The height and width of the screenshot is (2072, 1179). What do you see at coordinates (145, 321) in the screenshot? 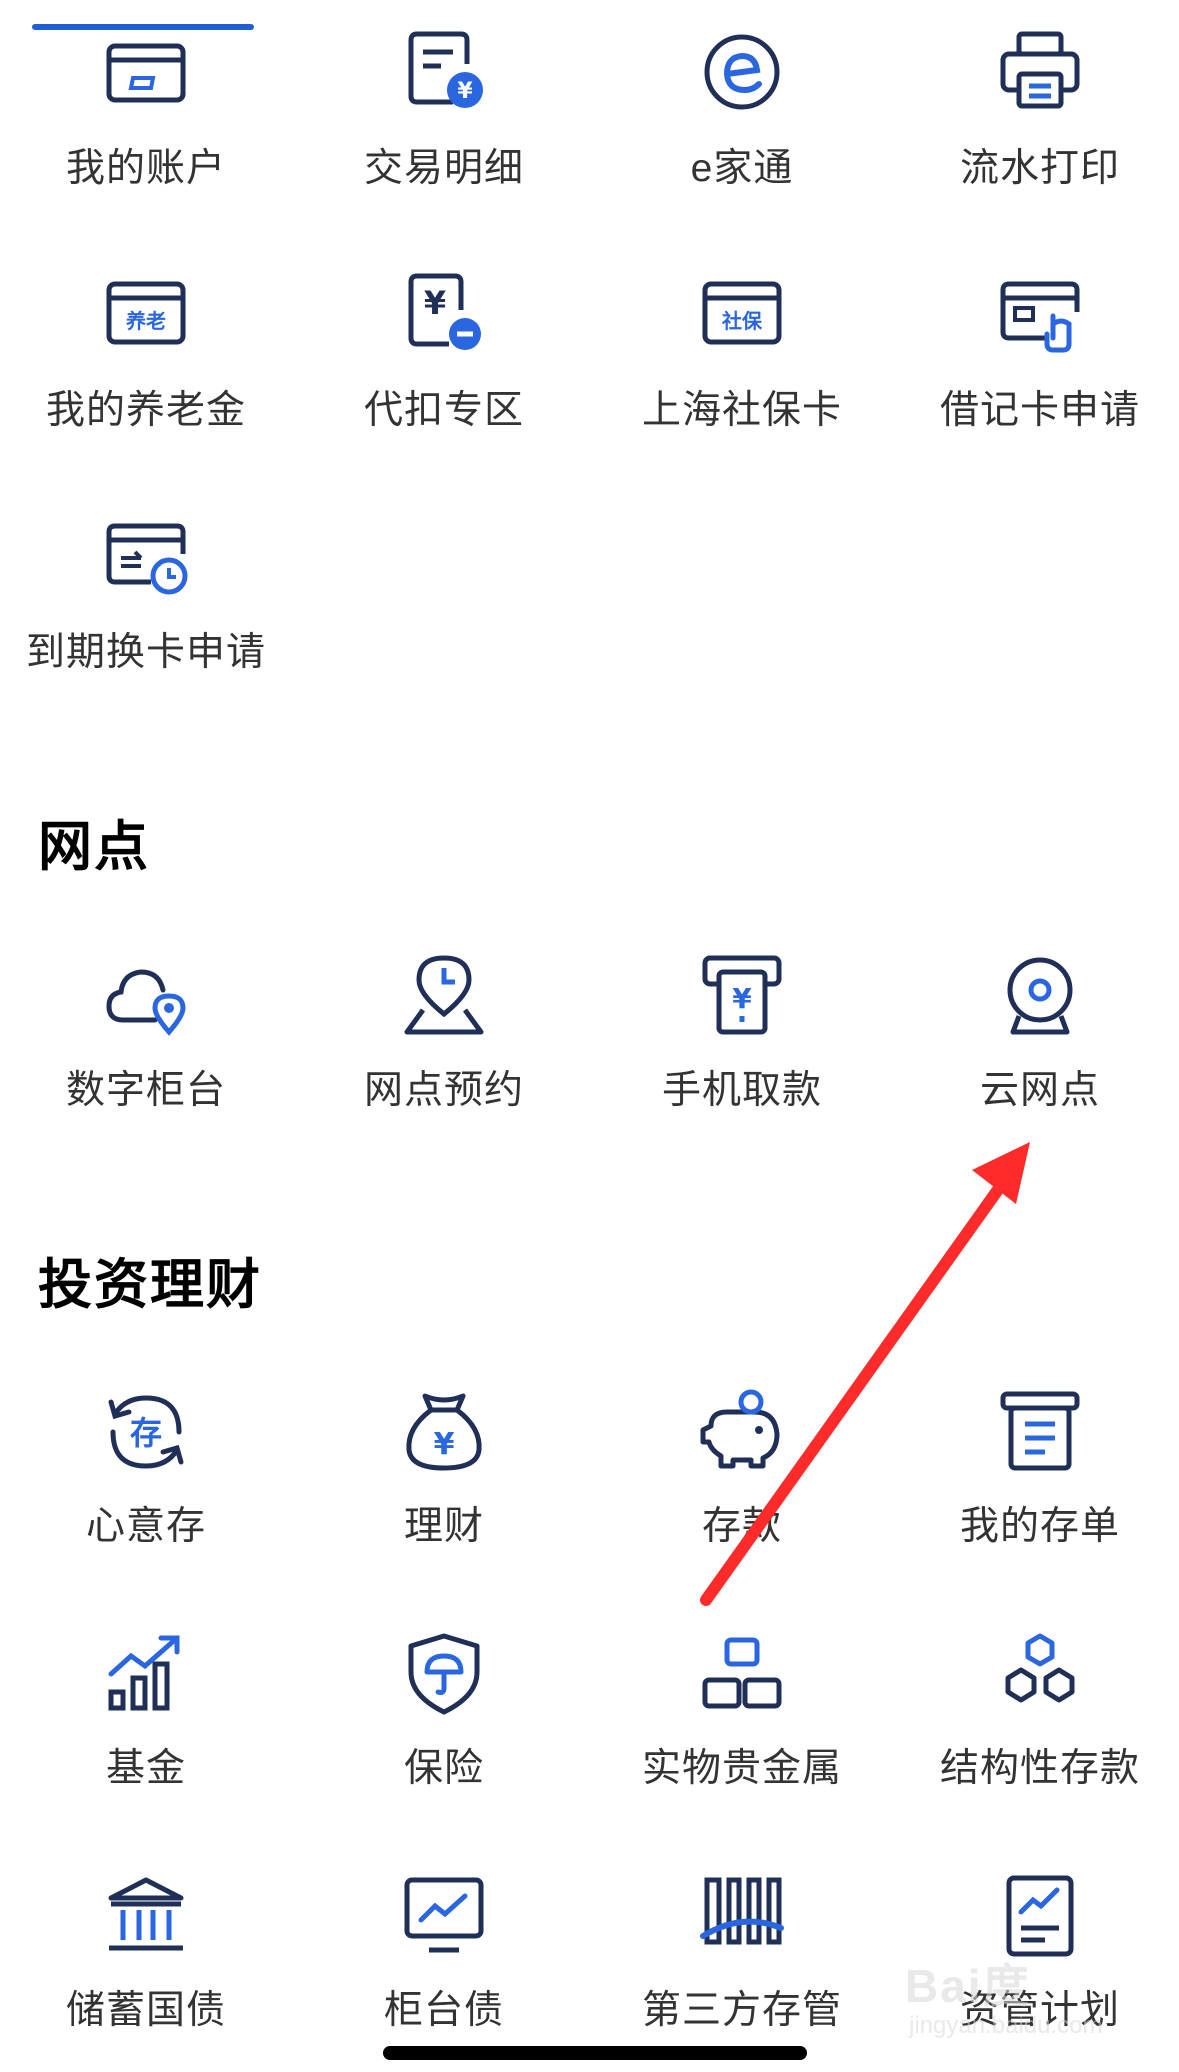
I see `svg-text: 养老` at bounding box center [145, 321].